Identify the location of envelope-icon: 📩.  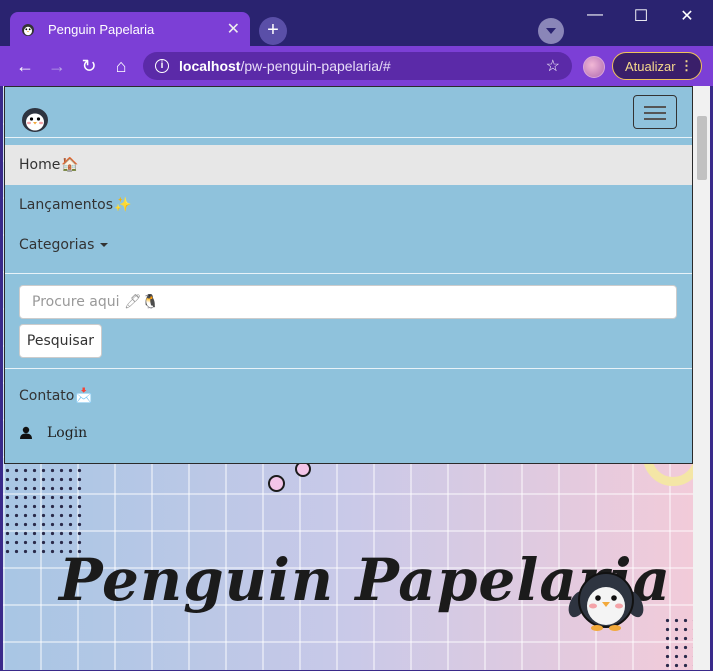
(84, 396).